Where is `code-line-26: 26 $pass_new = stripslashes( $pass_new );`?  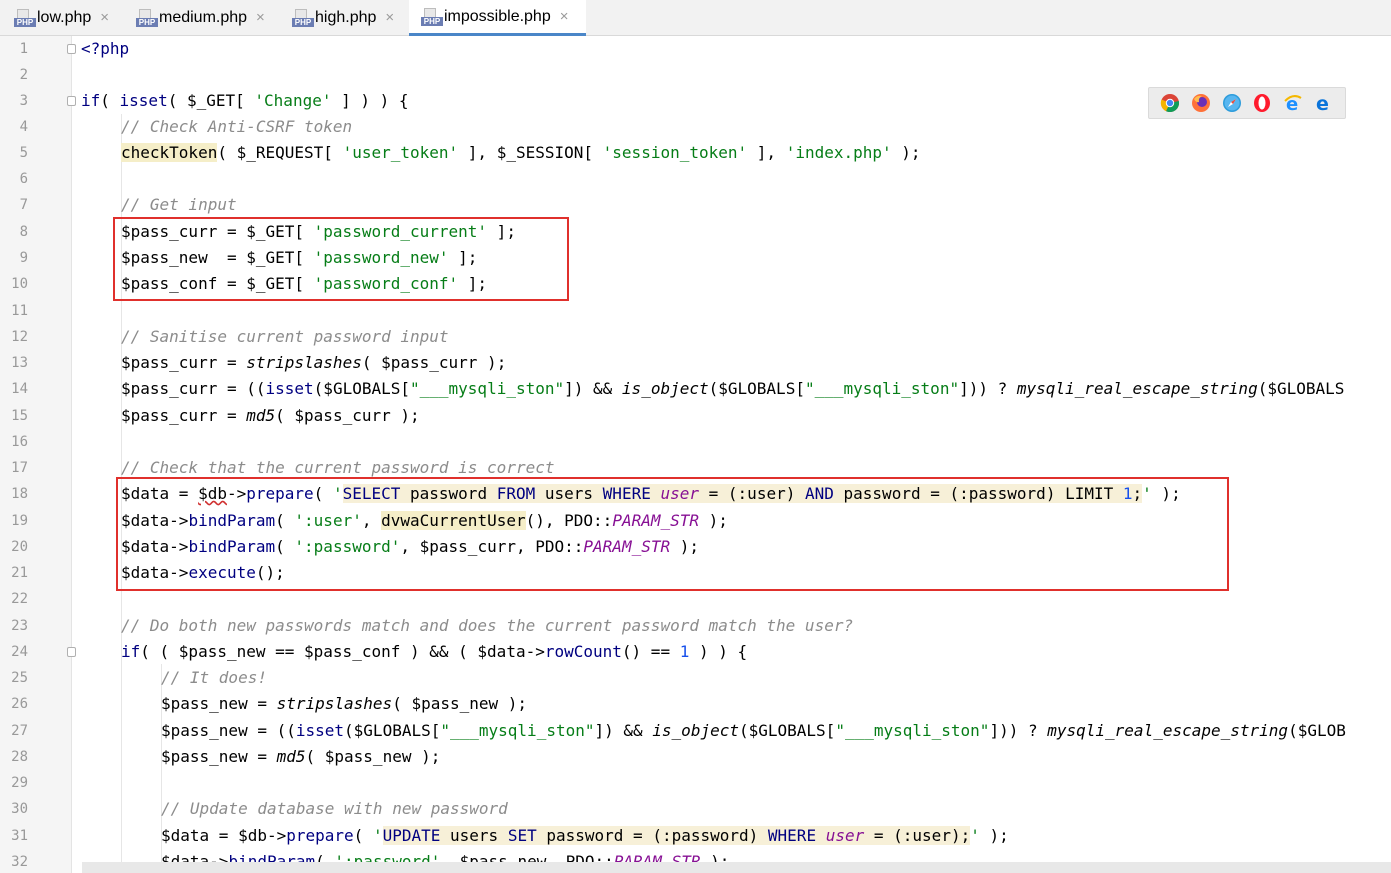
code-line-26: 26 $pass_new = stripslashes( $pass_new ); is located at coordinates (695, 704).